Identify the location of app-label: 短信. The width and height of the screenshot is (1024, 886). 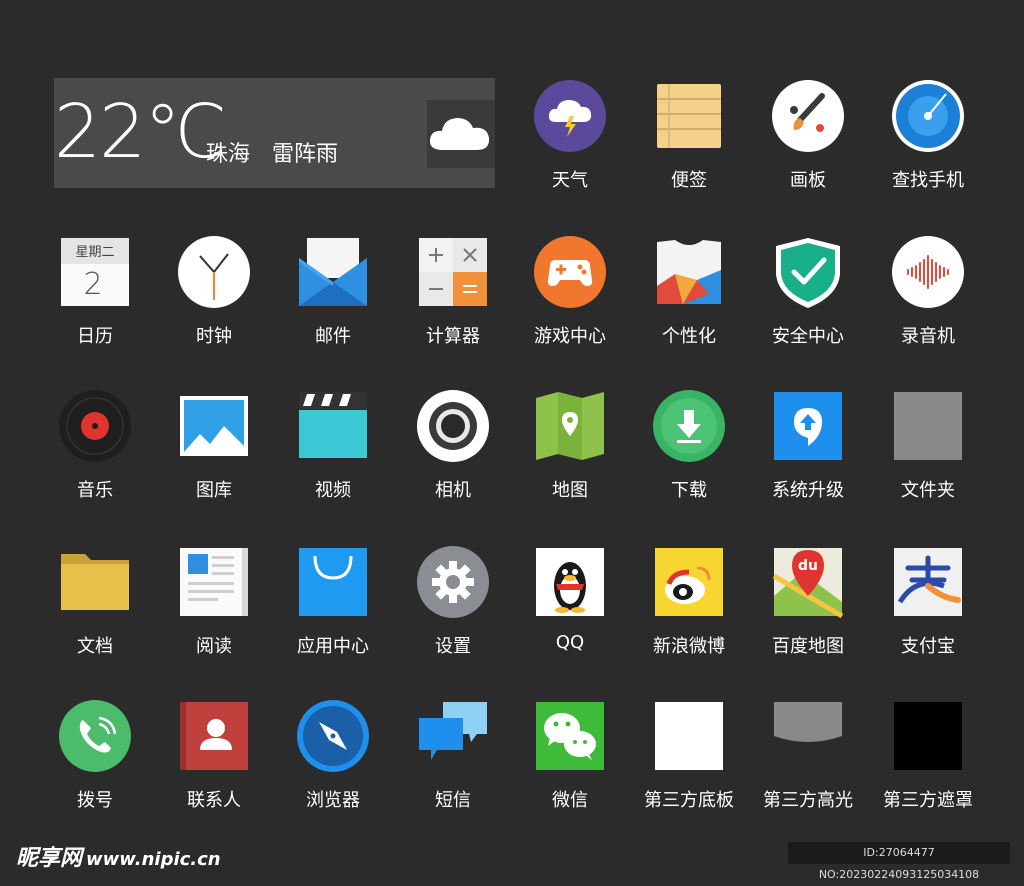
(453, 800).